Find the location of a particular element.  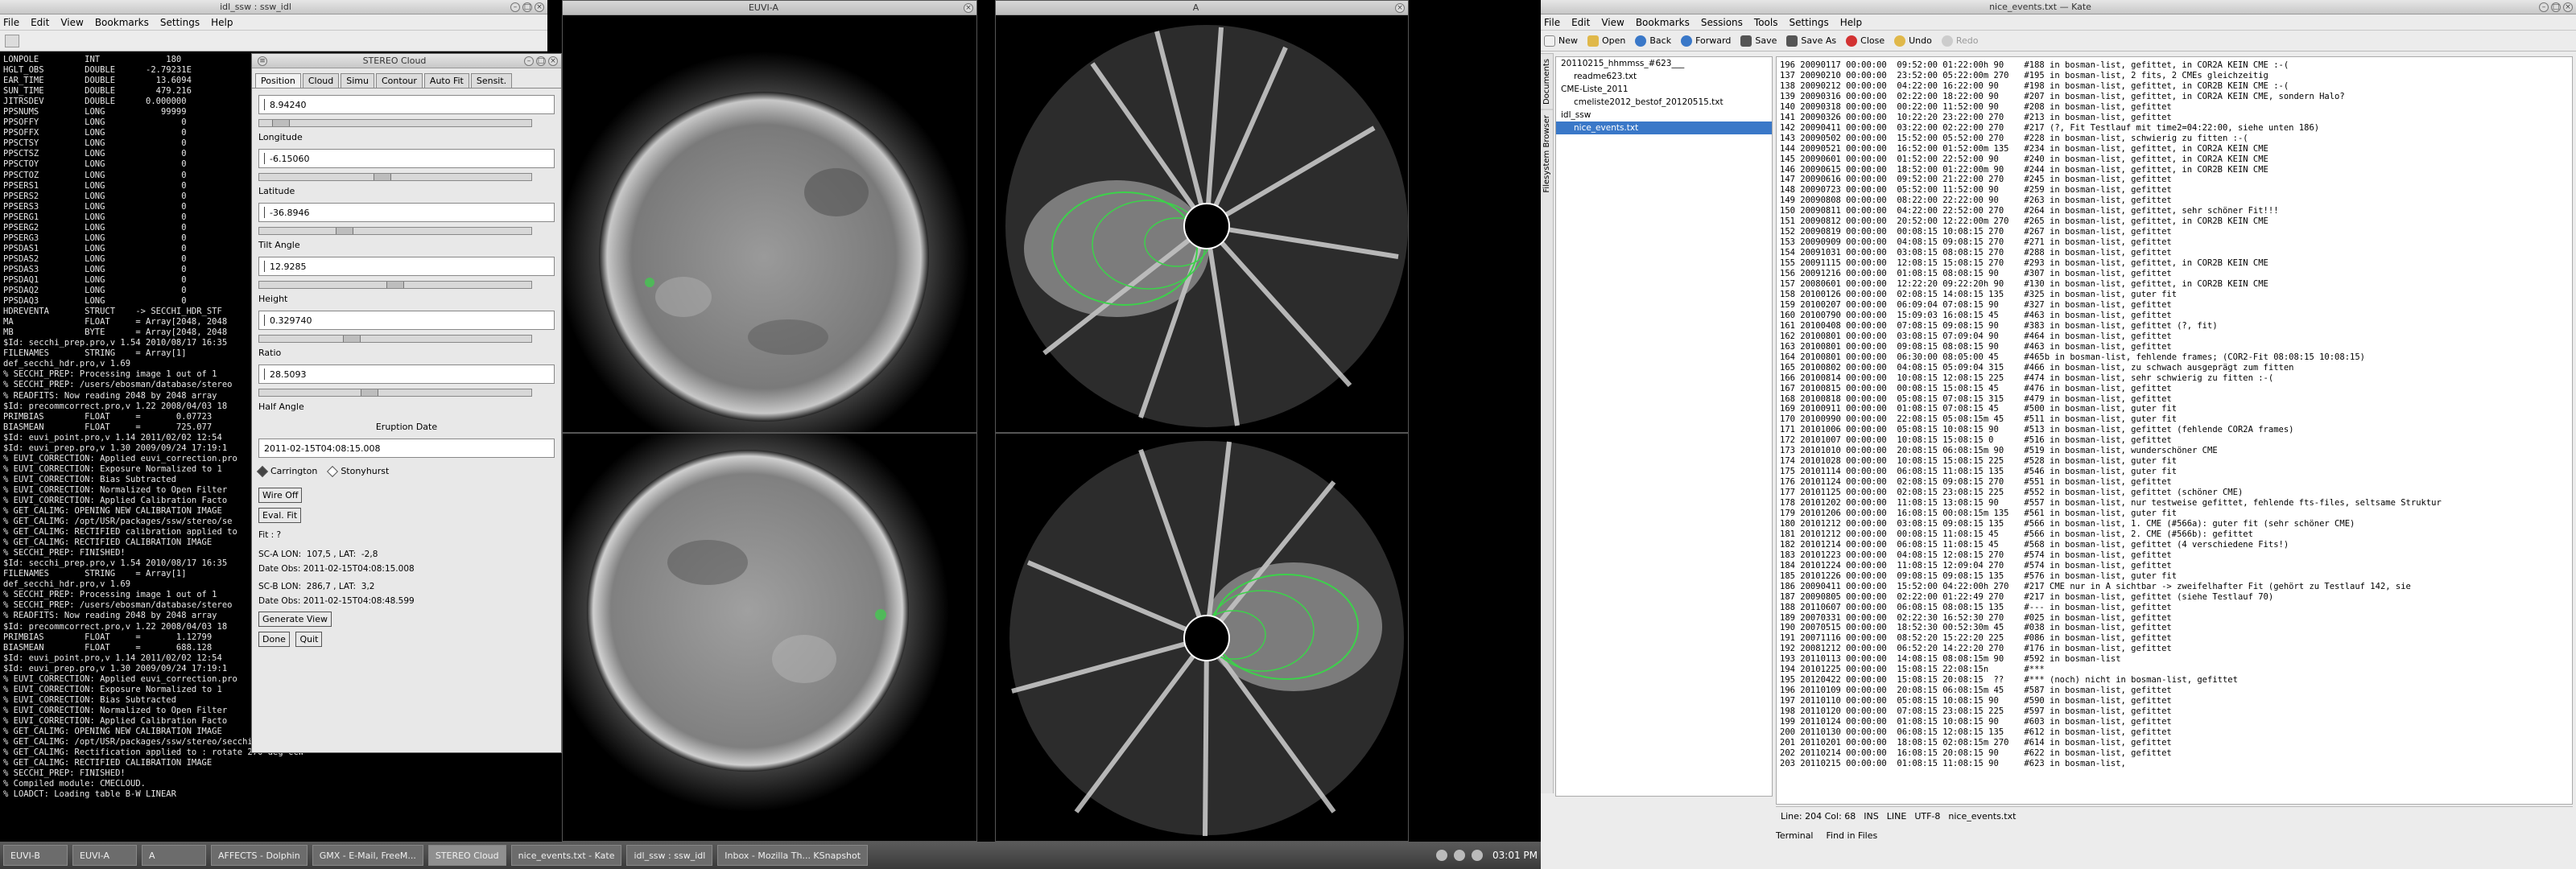

network-icon is located at coordinates (1441, 855).